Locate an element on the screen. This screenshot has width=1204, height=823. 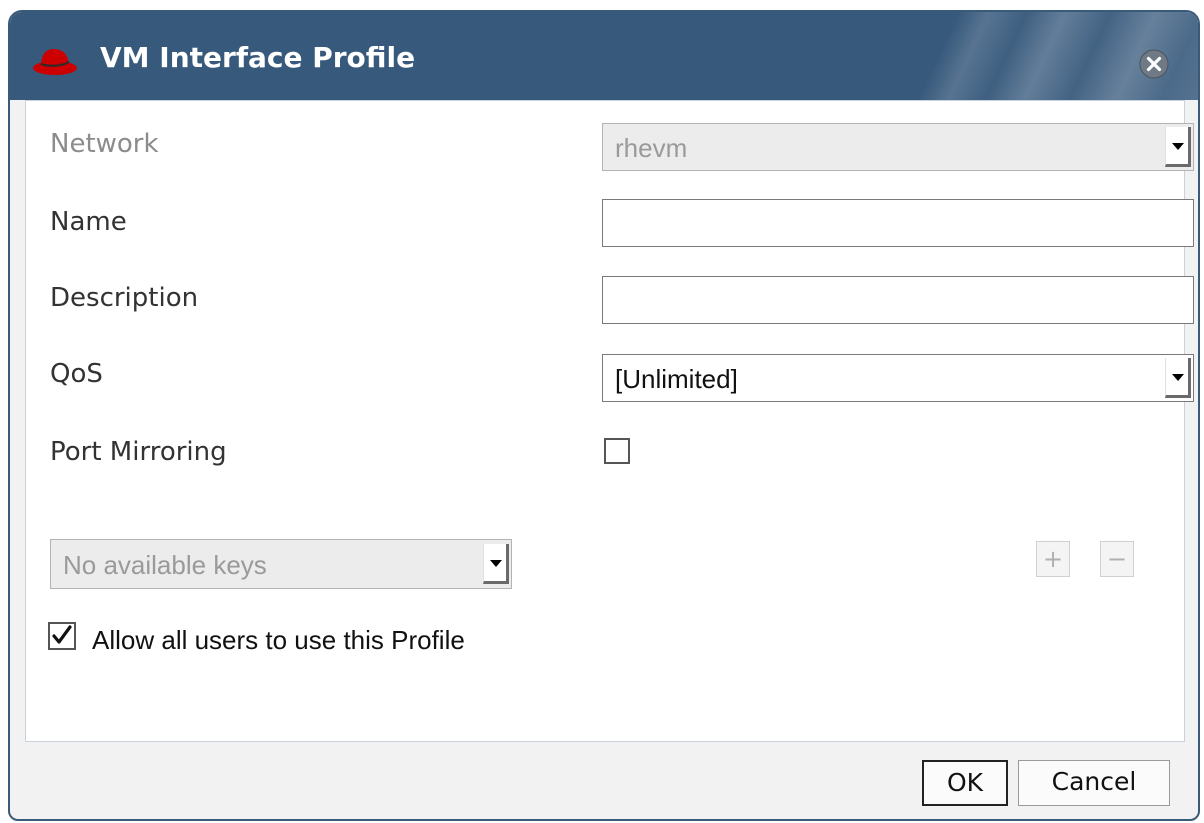
remove-property-button: − is located at coordinates (1117, 559).